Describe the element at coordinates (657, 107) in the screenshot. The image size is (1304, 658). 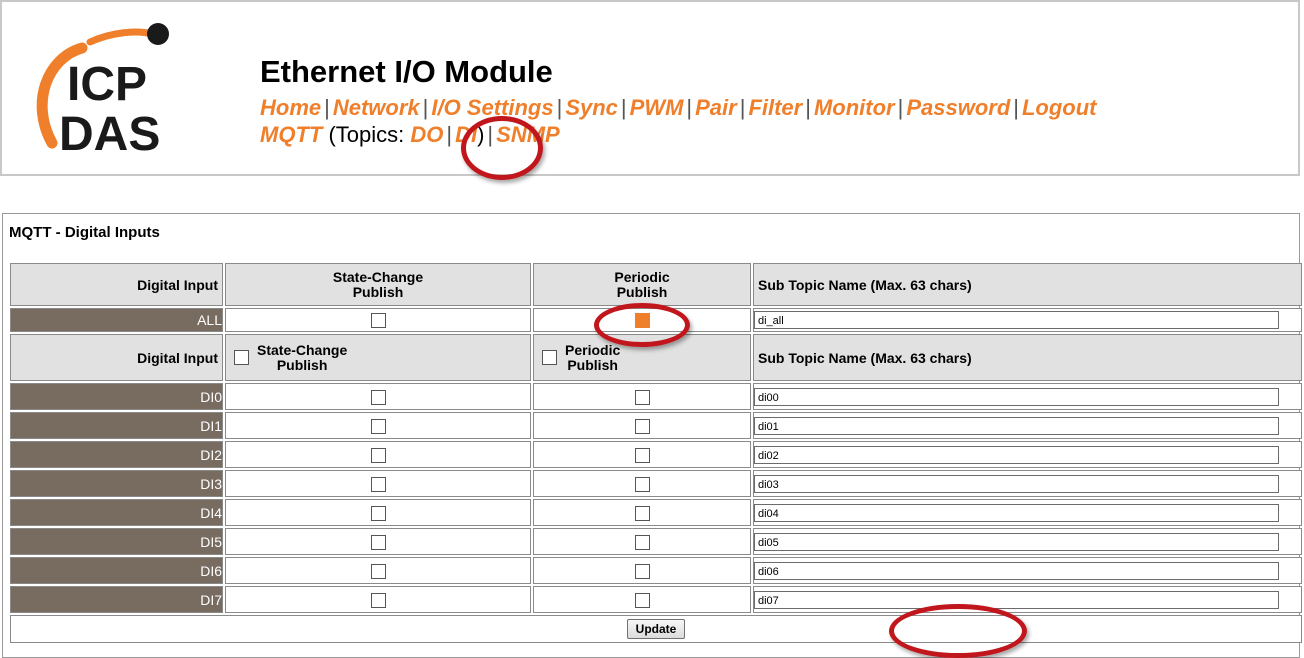
I see `nav-pwm-link: PWM` at that location.